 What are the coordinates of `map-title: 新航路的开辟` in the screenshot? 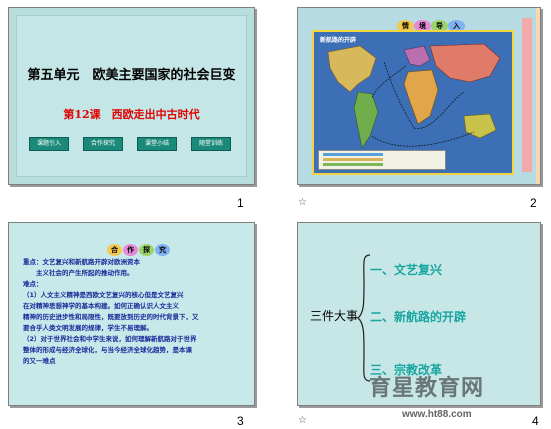 It's located at (338, 40).